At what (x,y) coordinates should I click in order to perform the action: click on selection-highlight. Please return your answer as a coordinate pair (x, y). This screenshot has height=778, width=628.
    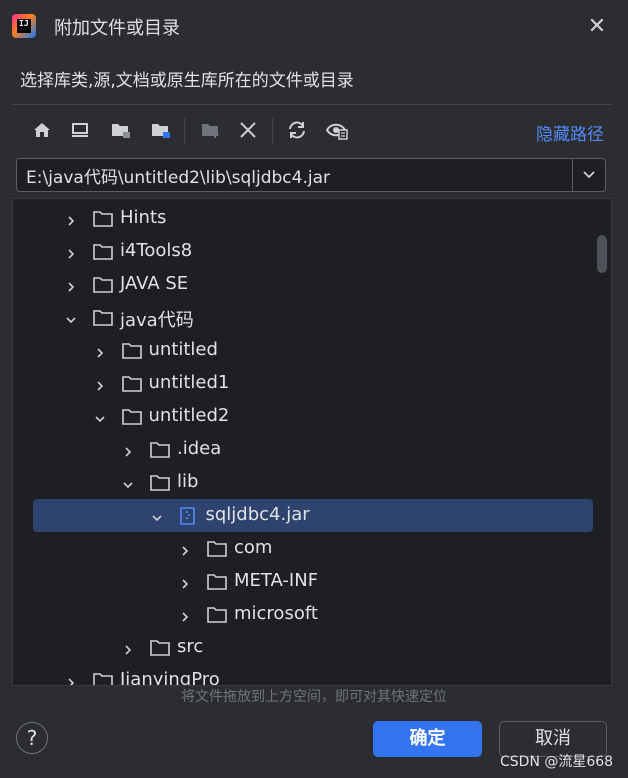
    Looking at the image, I should click on (313, 515).